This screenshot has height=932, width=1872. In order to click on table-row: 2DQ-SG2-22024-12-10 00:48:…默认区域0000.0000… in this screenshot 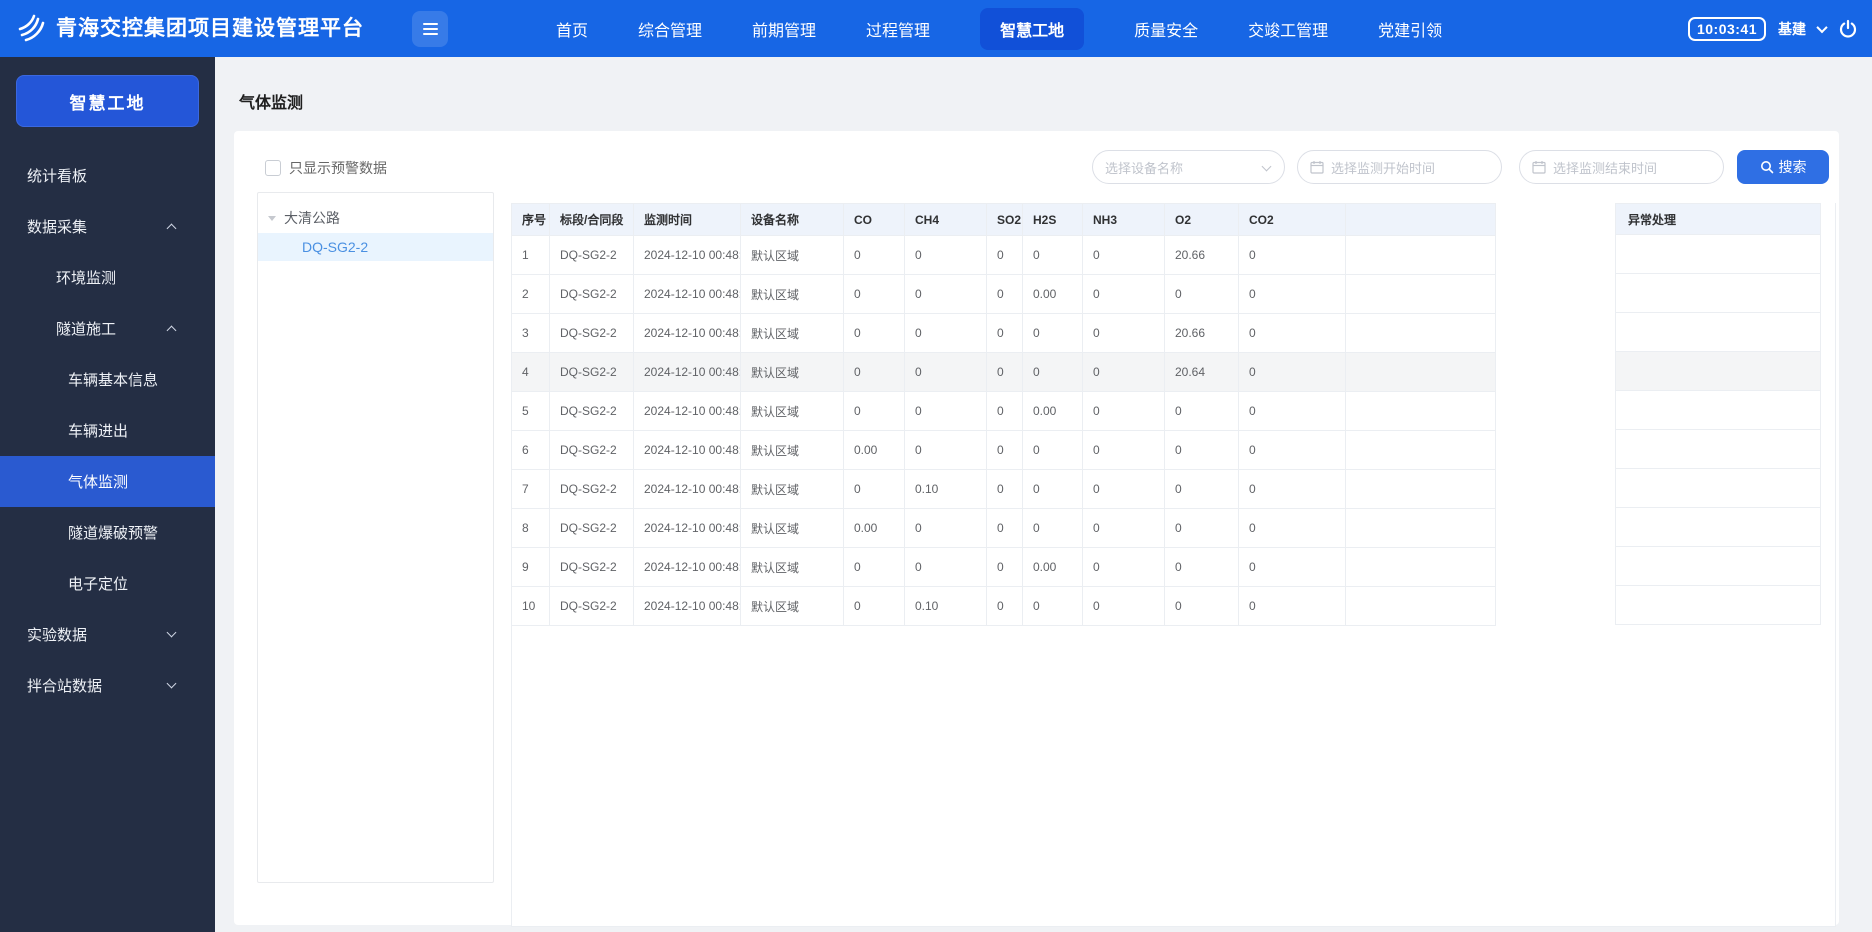, I will do `click(1003, 294)`.